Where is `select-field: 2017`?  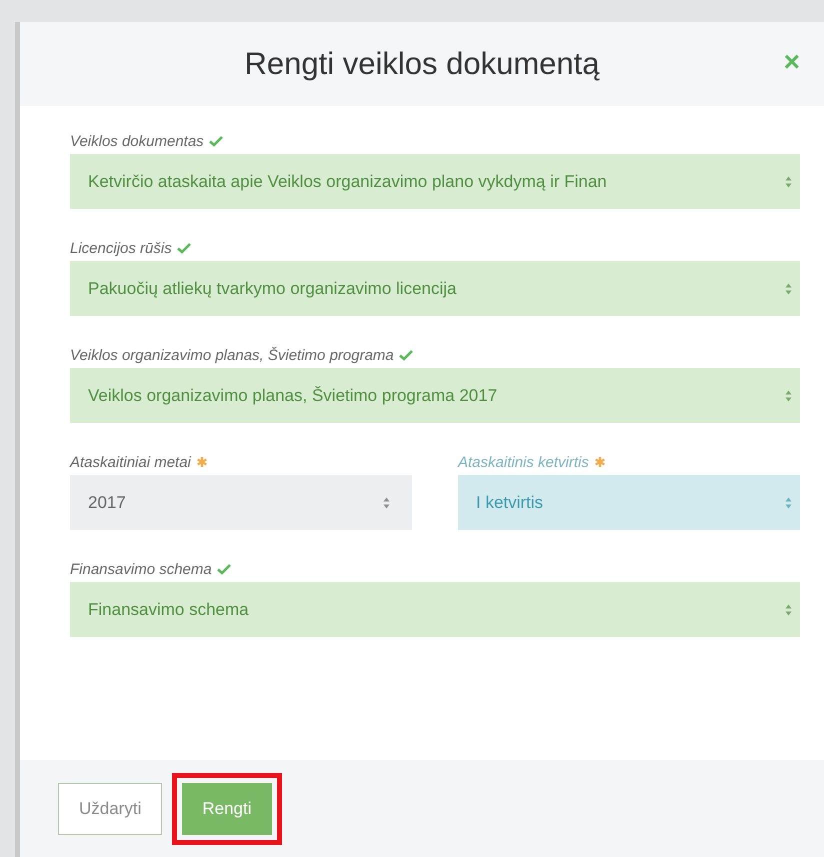
select-field: 2017 is located at coordinates (241, 502).